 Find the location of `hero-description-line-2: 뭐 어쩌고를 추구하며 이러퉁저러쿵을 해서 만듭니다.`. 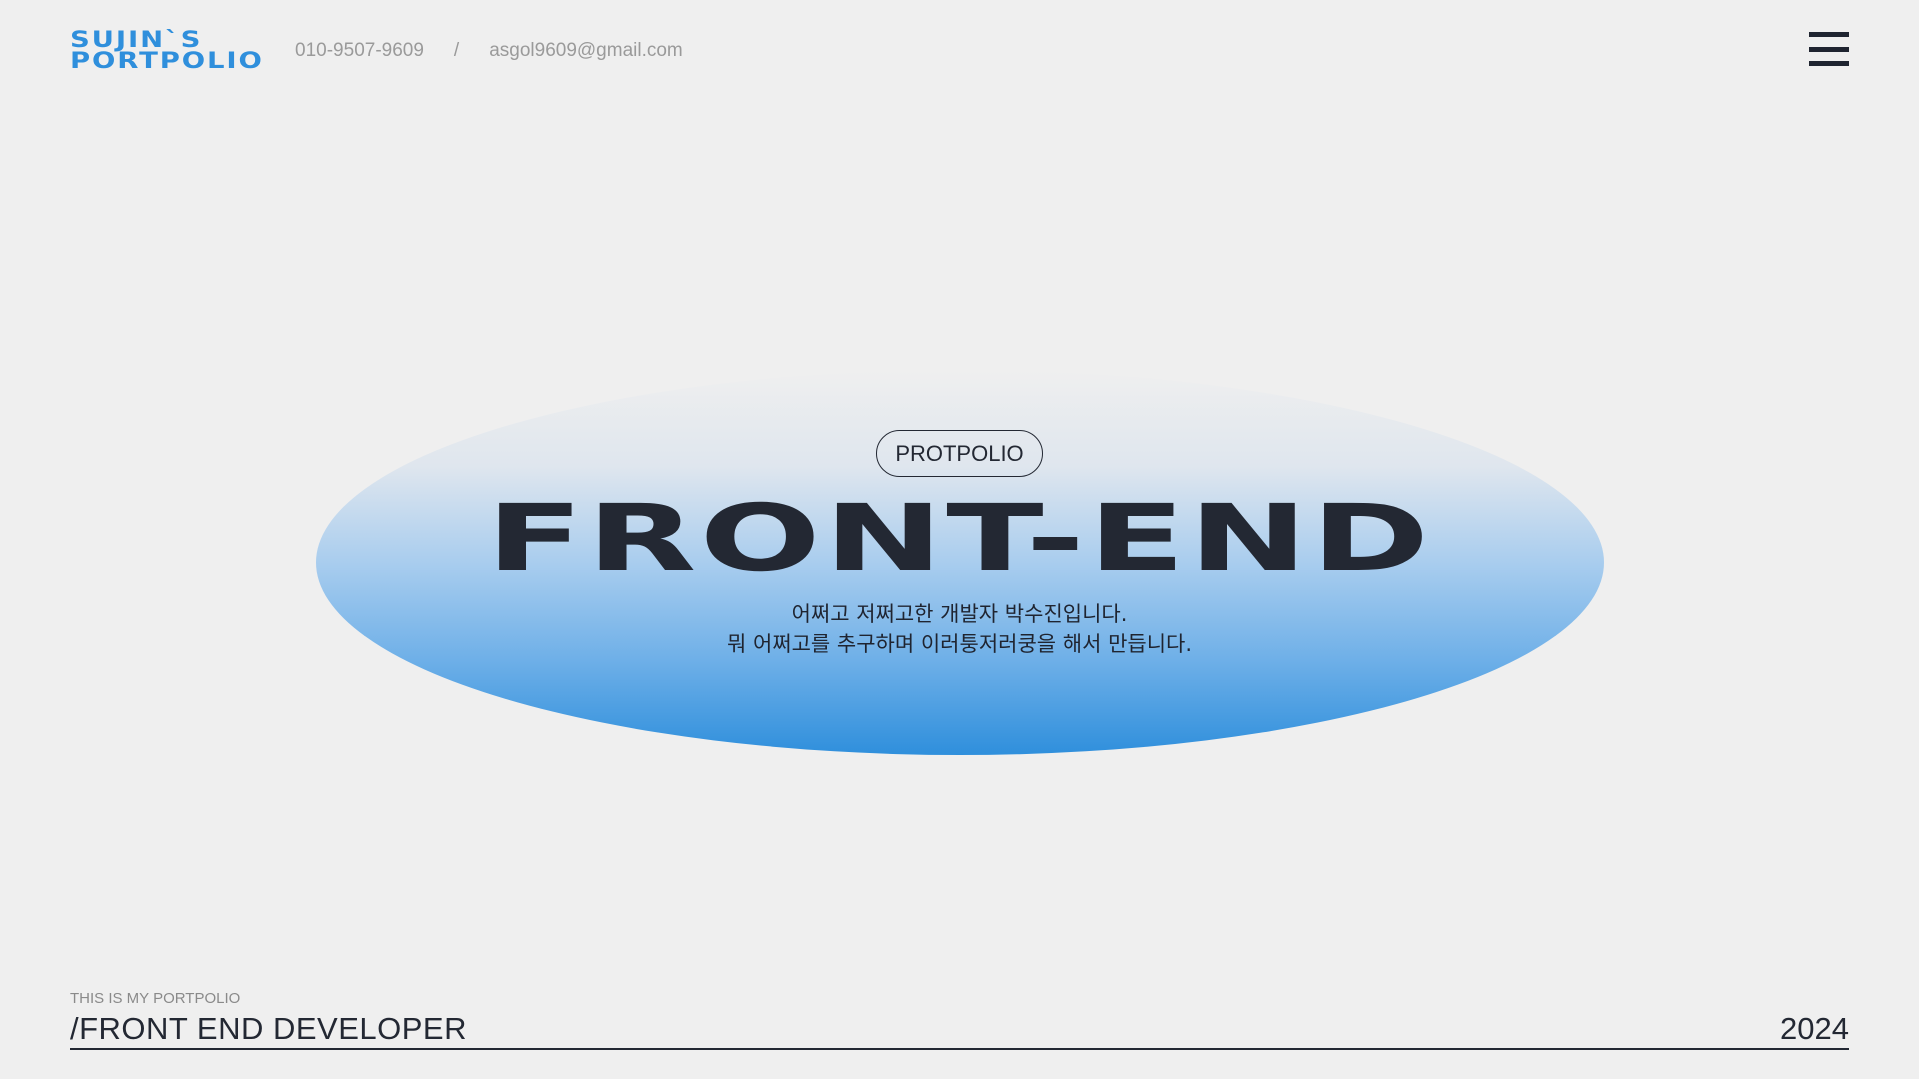

hero-description-line-2: 뭐 어쩌고를 추구하며 이러퉁저러쿵을 해서 만듭니다. is located at coordinates (959, 644).